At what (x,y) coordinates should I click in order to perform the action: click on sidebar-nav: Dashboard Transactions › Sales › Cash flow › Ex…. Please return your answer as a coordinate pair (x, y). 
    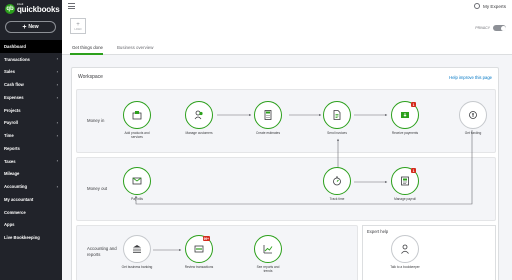
    Looking at the image, I should click on (31, 142).